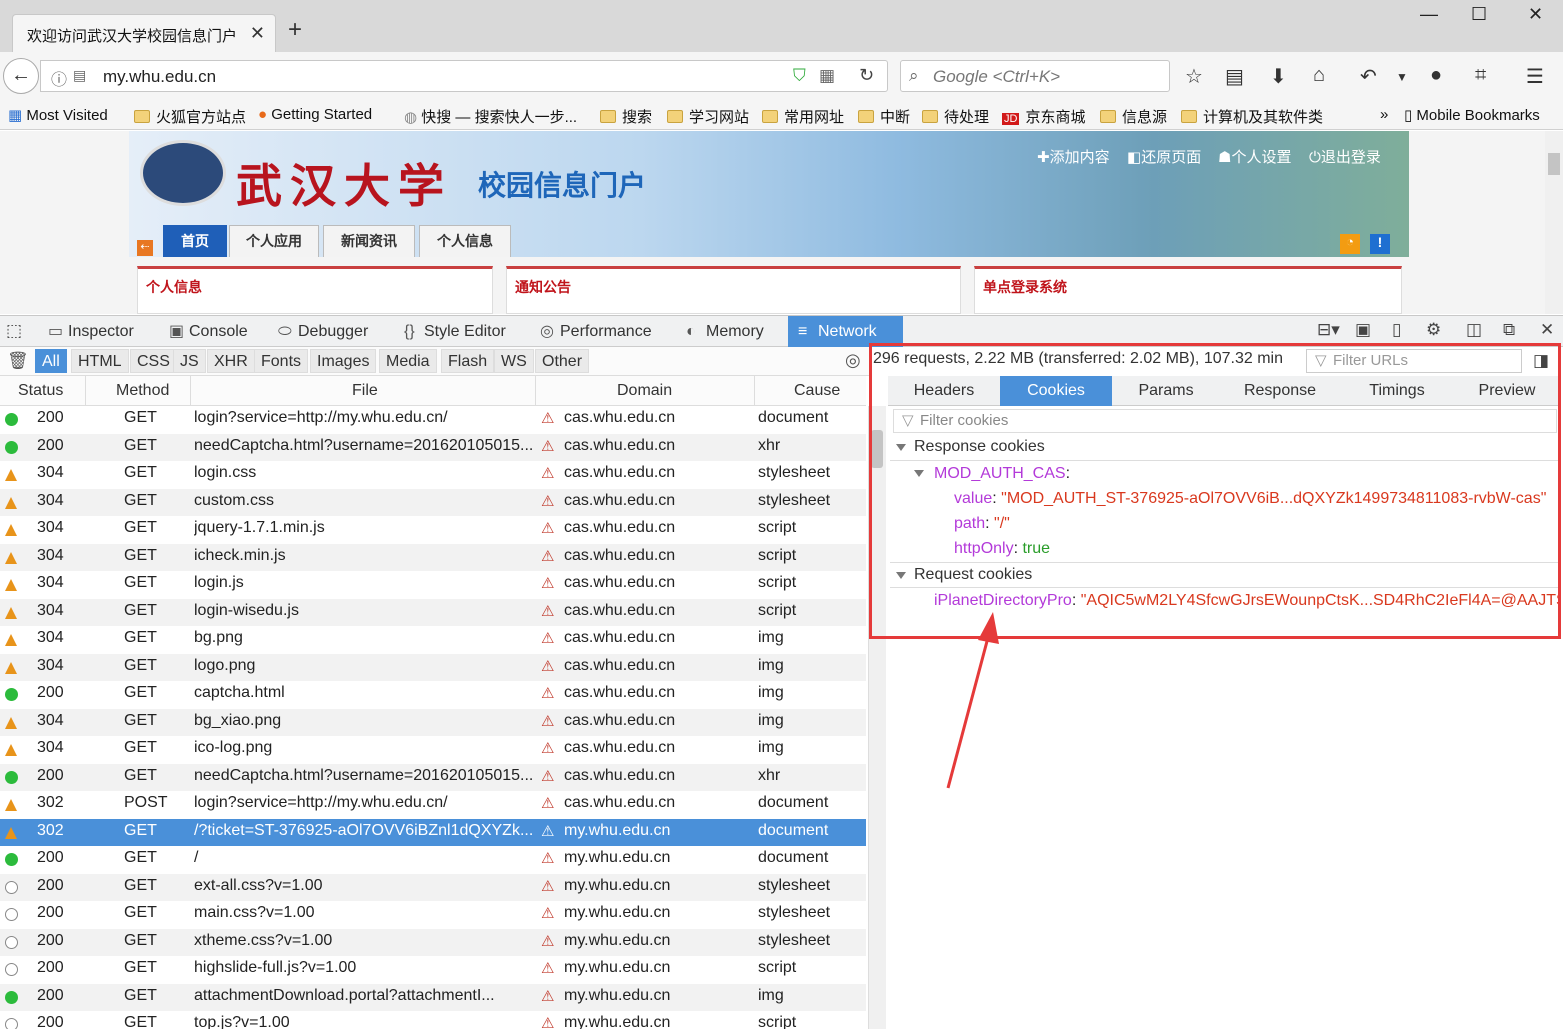 The image size is (1563, 1029). What do you see at coordinates (281, 361) in the screenshot?
I see `filter-fonts: Fonts` at bounding box center [281, 361].